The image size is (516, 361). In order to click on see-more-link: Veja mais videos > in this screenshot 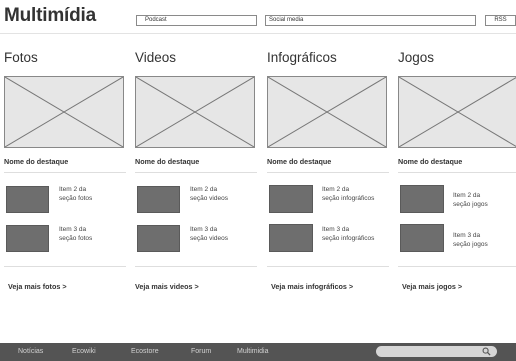, I will do `click(167, 286)`.